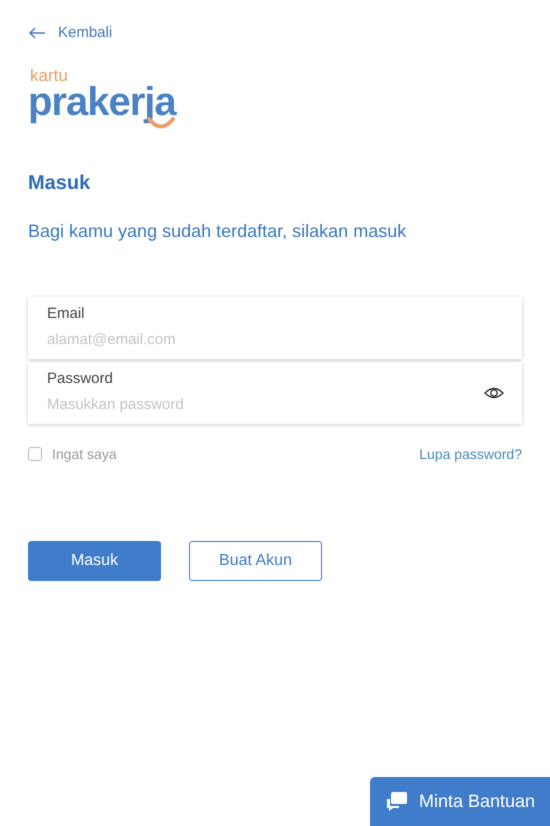 This screenshot has width=550, height=826. What do you see at coordinates (70, 33) in the screenshot?
I see `back-link: Kembali` at bounding box center [70, 33].